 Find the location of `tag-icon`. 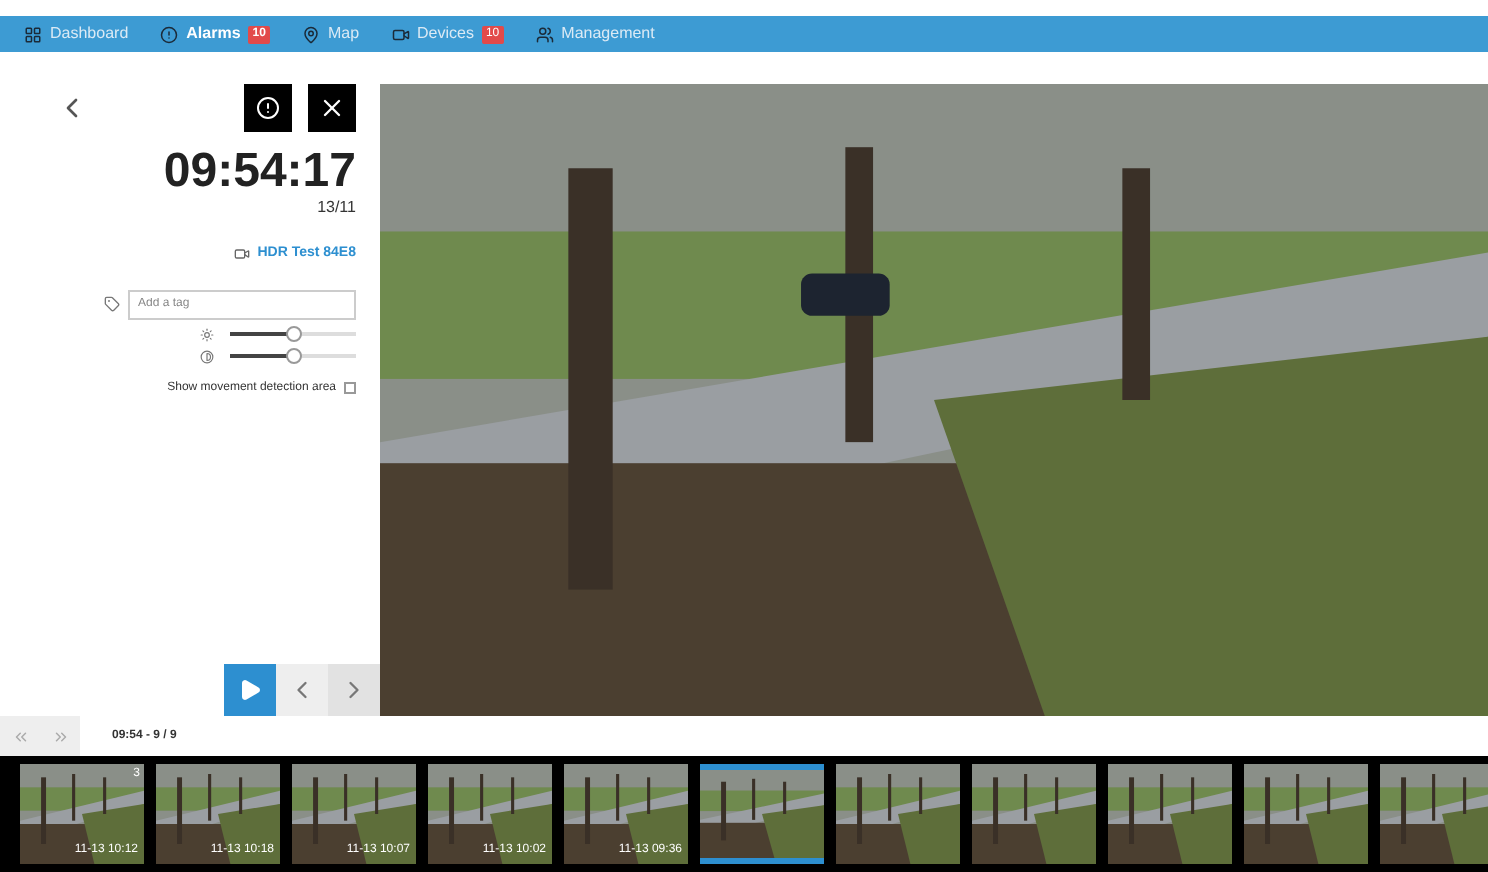

tag-icon is located at coordinates (112, 304).